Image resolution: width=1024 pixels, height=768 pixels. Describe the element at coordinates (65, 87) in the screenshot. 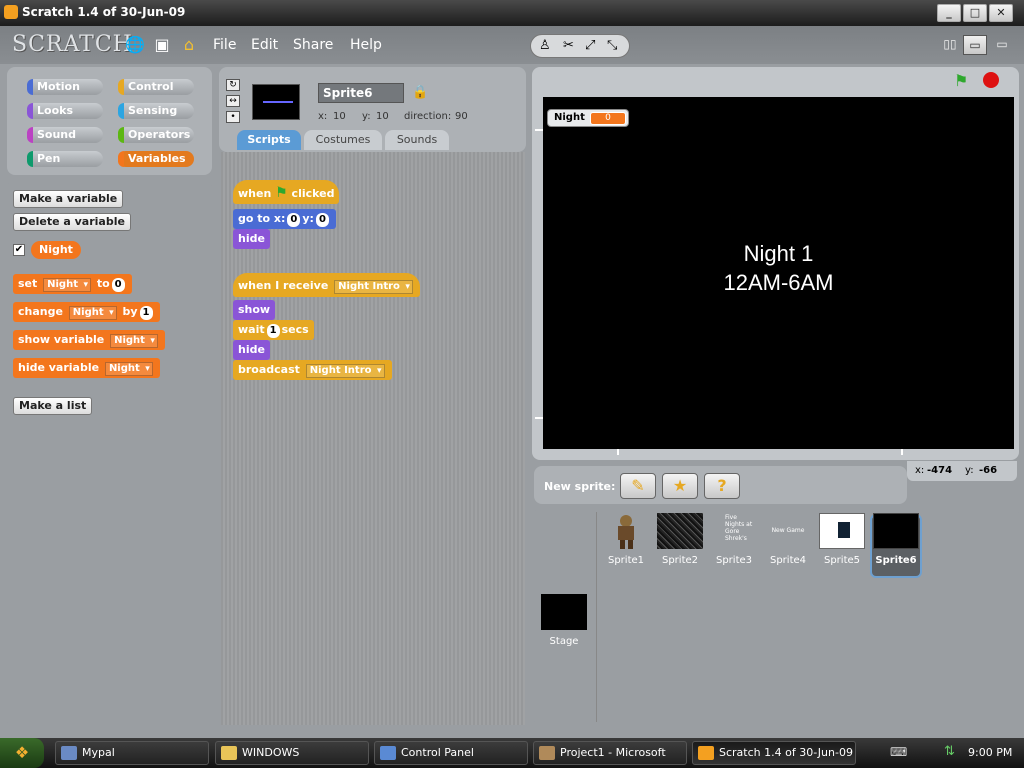

I see `category-motion: Motion` at that location.